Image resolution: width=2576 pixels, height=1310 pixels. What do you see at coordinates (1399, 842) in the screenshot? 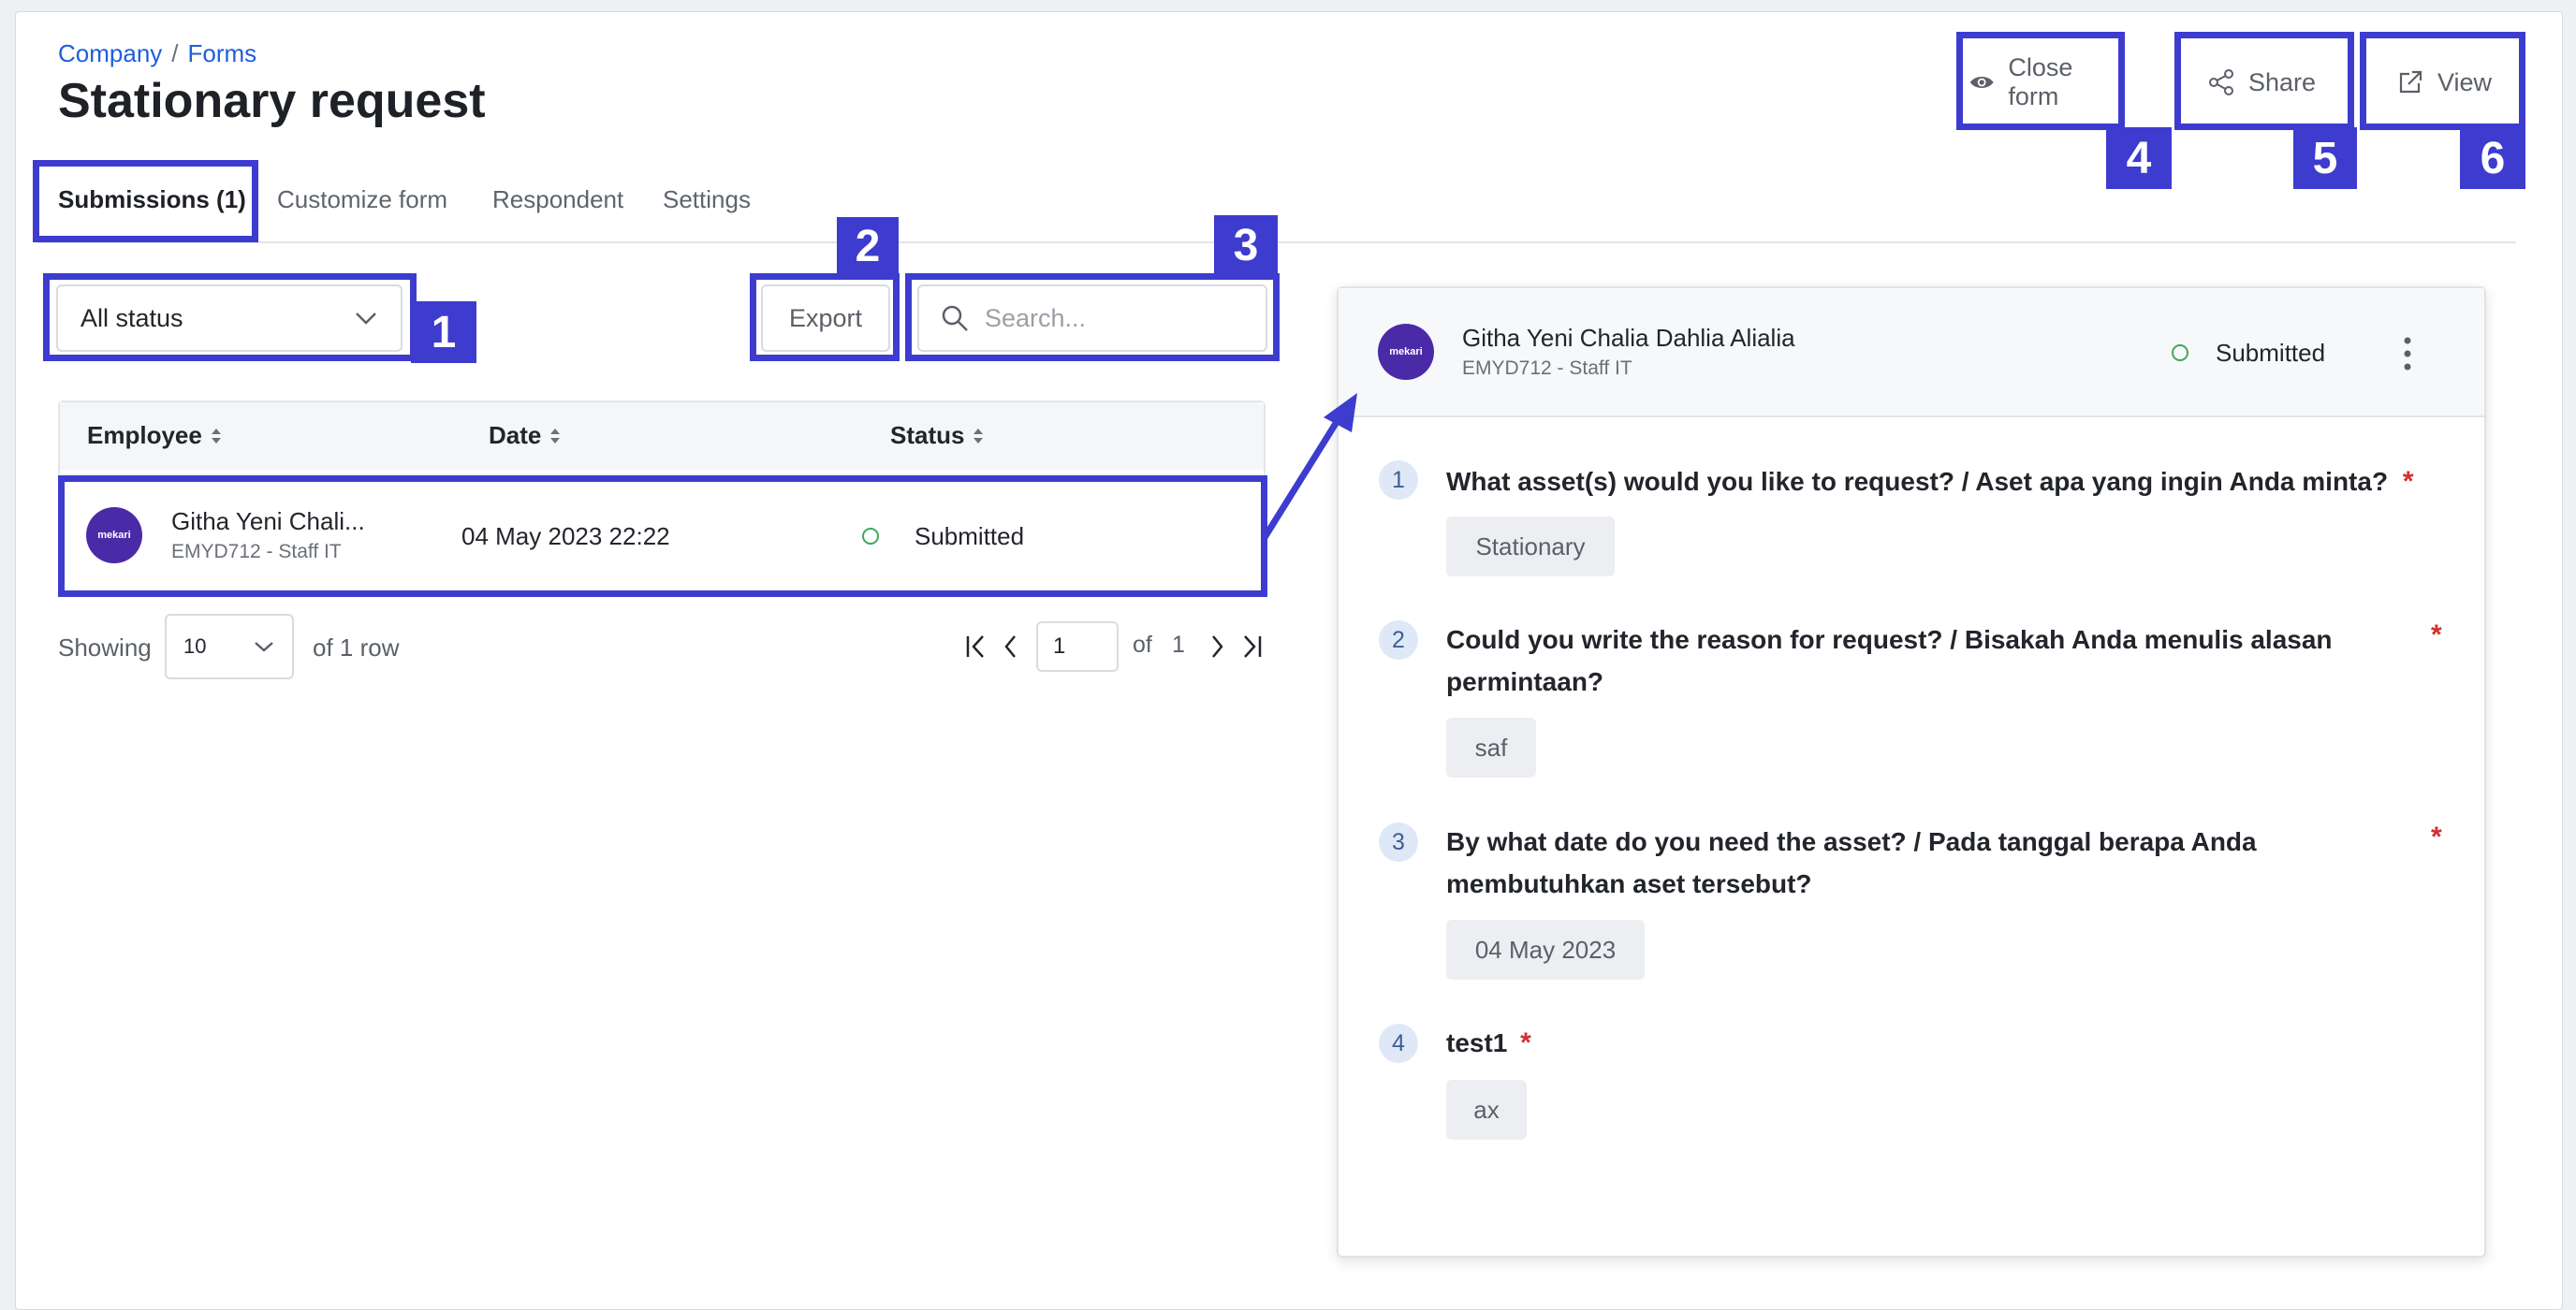
I see `question-number: 3` at bounding box center [1399, 842].